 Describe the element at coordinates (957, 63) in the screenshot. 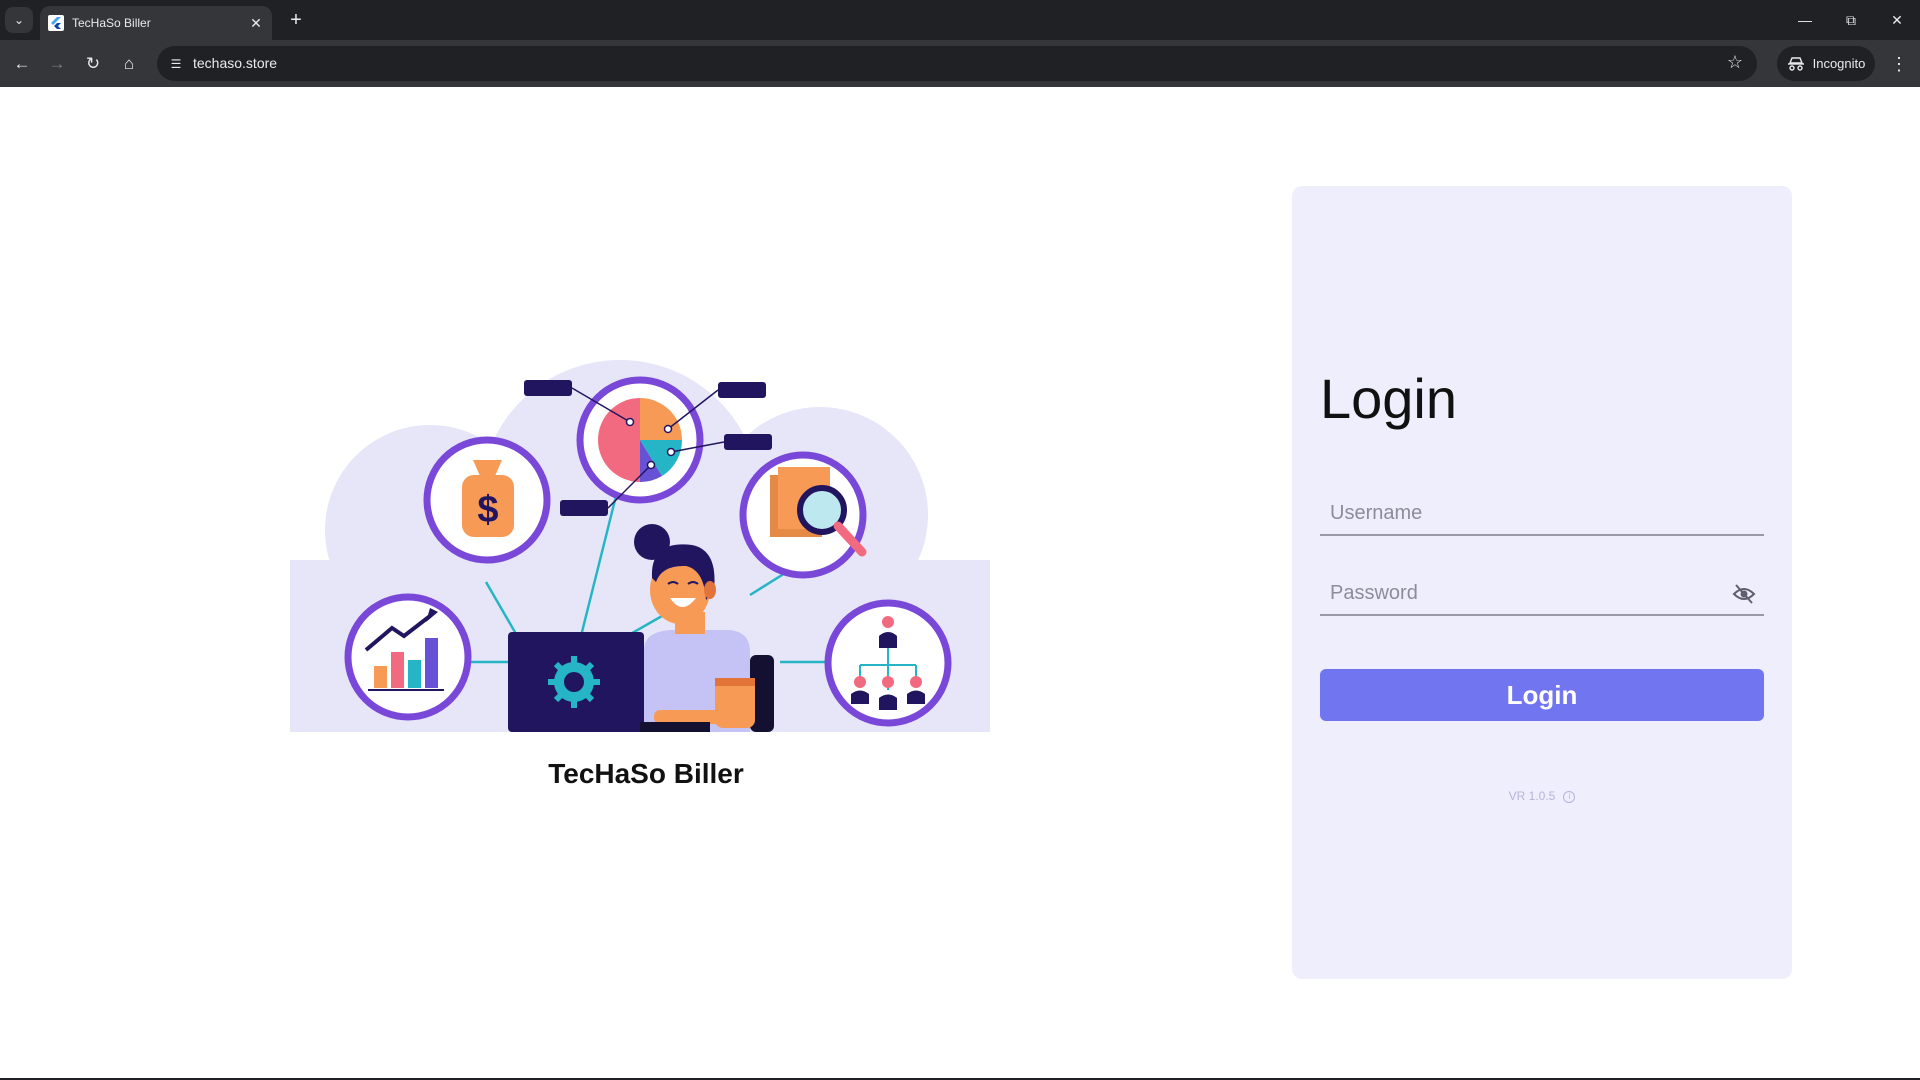

I see `address-bar: ☰ techaso.store ☆` at that location.